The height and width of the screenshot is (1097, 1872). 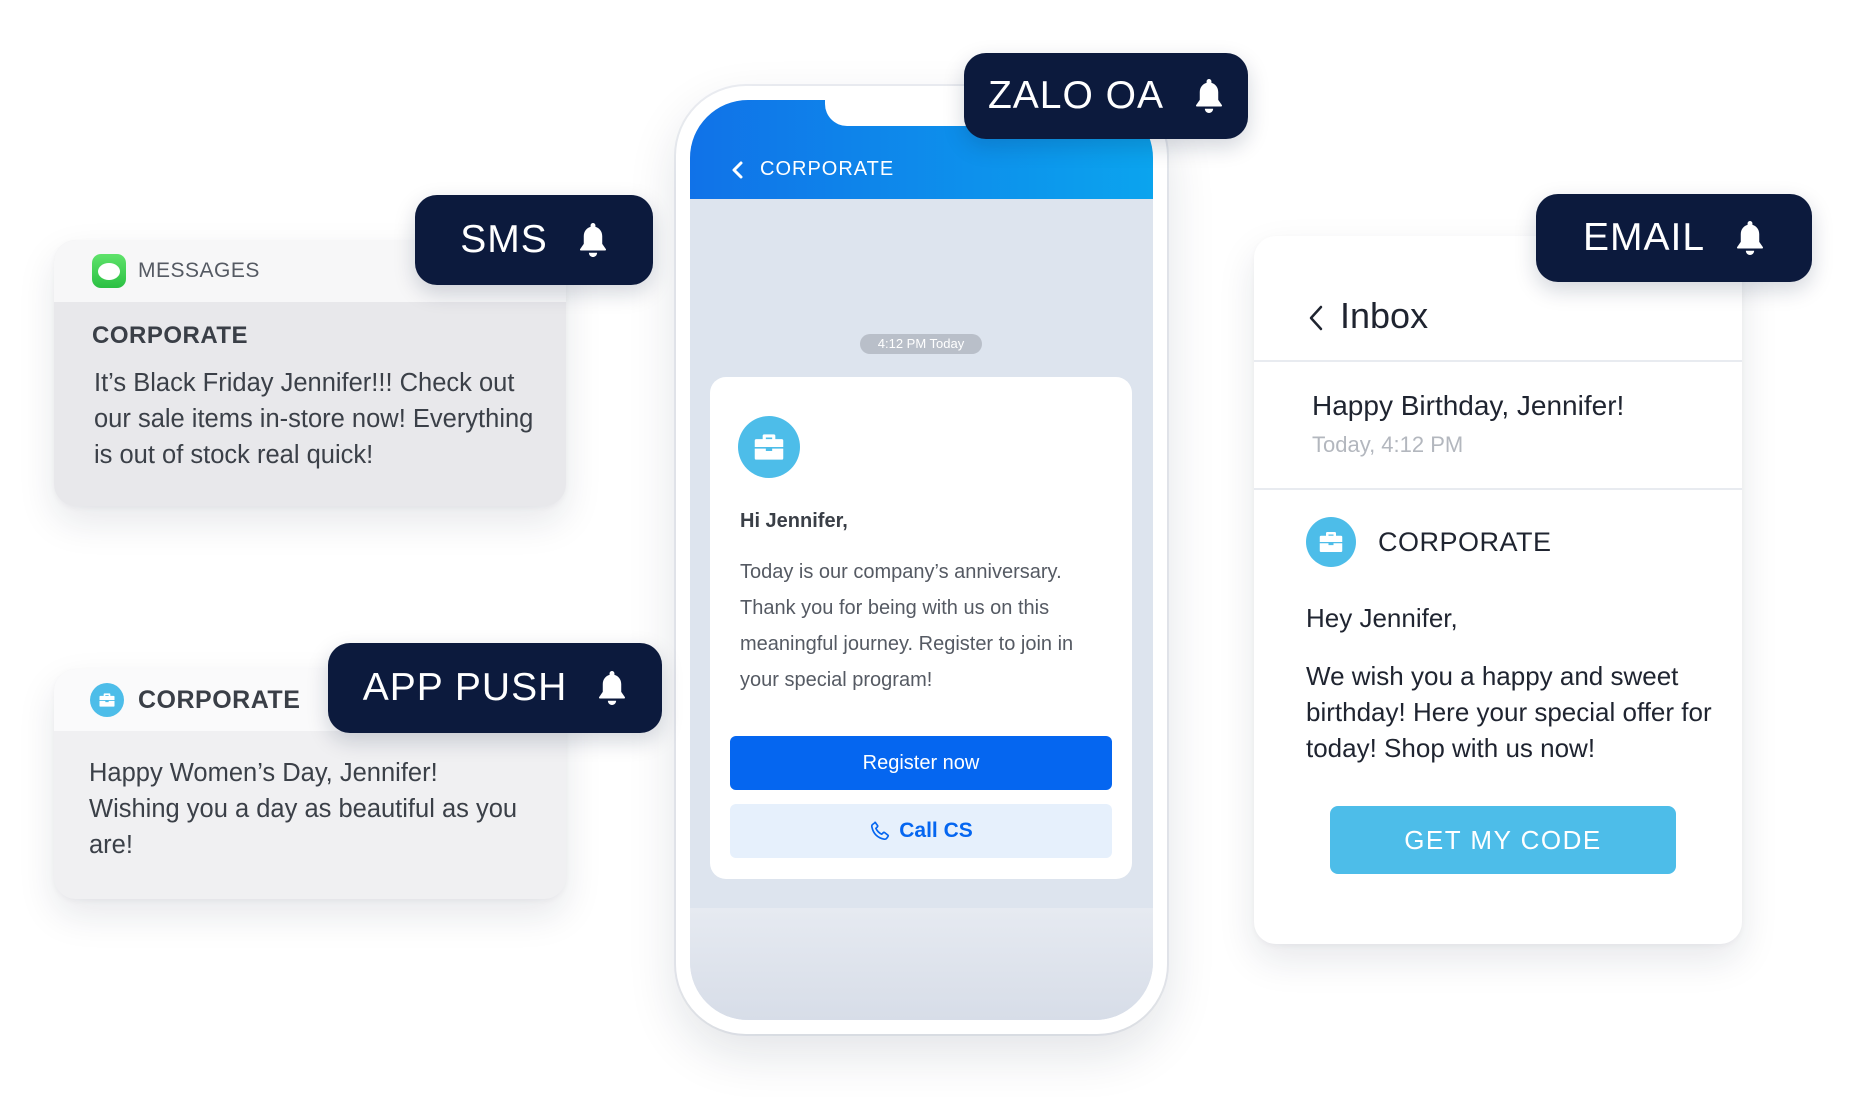 What do you see at coordinates (1468, 405) in the screenshot?
I see `email-subject: Happy Birthday, Jennifer!` at bounding box center [1468, 405].